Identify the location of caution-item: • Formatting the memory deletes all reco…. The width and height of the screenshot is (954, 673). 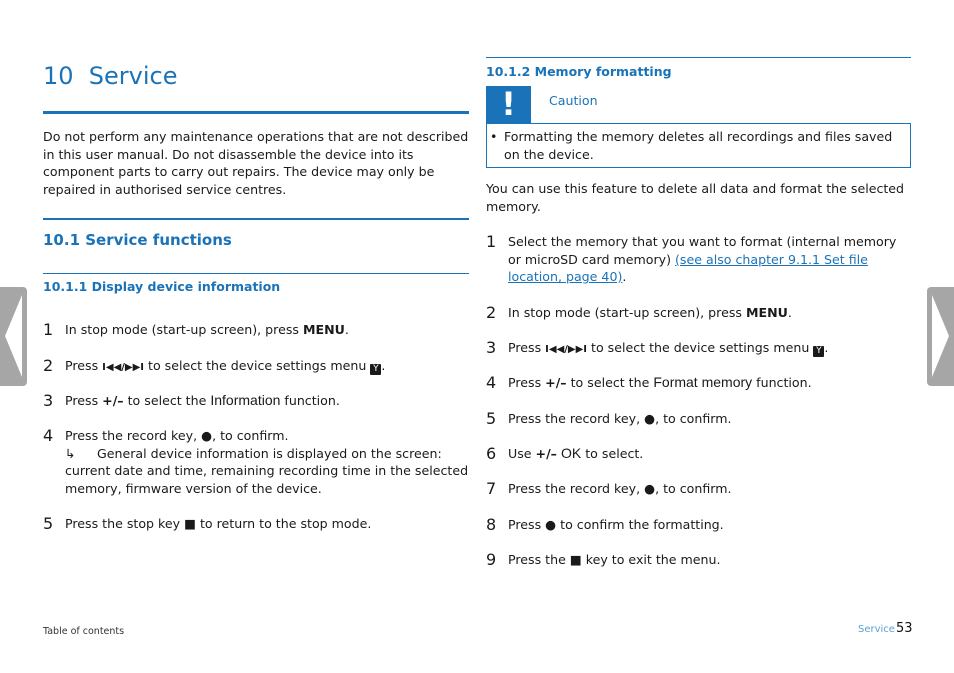
(692, 145).